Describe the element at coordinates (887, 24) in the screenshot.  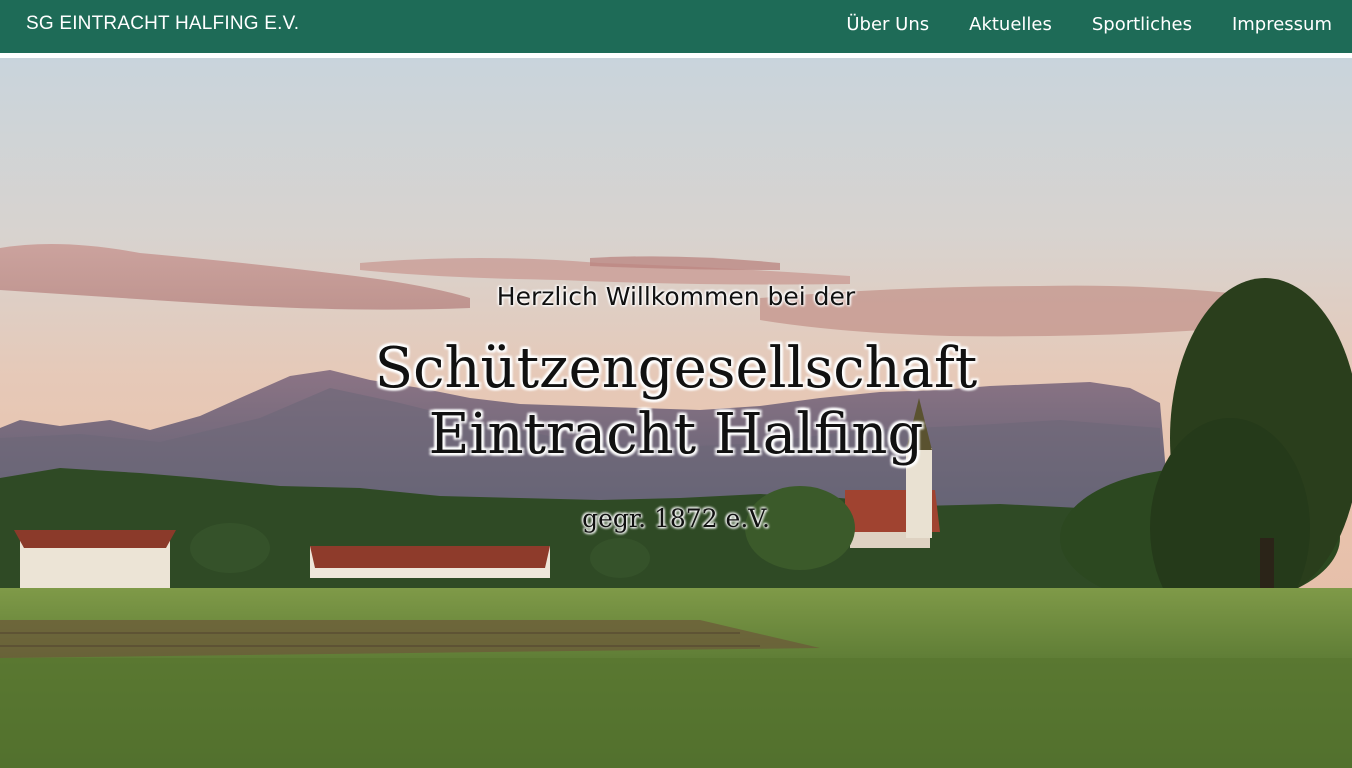
I see `nav-link-ueber-uns: Über Uns` at that location.